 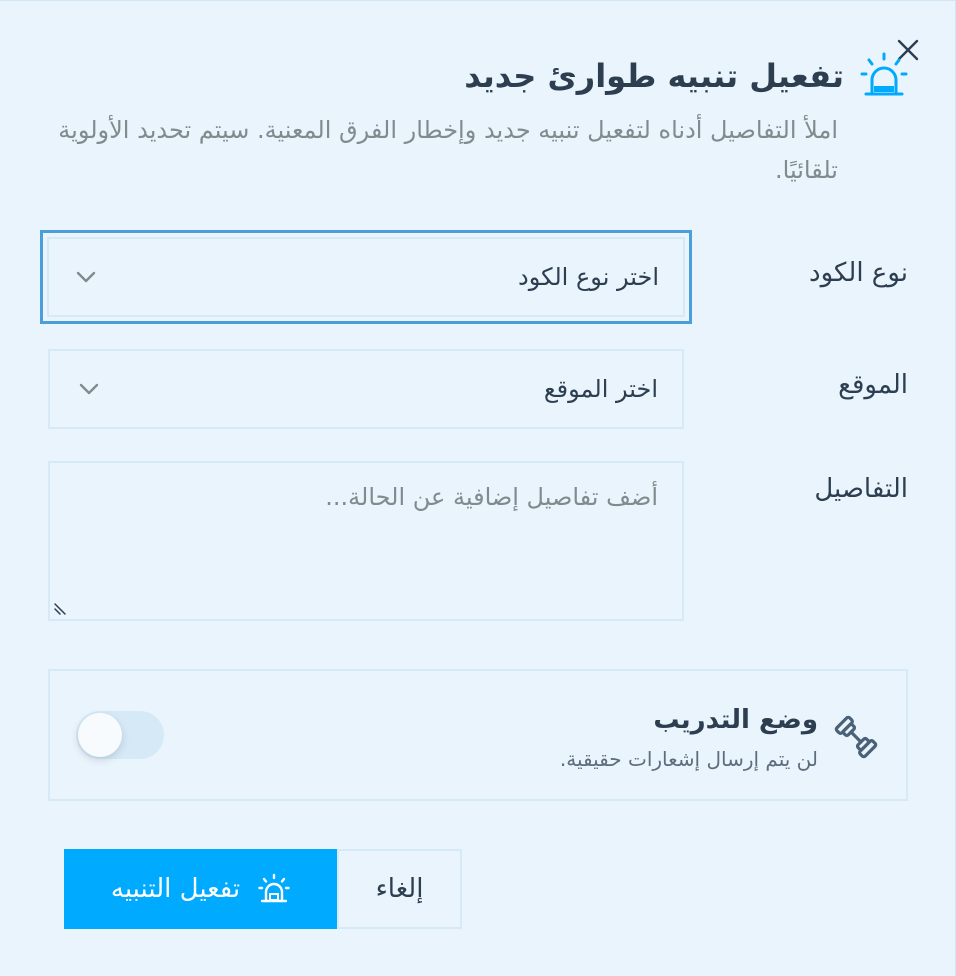 I want to click on code-type-select: اختر نوع الكود, so click(x=366, y=277).